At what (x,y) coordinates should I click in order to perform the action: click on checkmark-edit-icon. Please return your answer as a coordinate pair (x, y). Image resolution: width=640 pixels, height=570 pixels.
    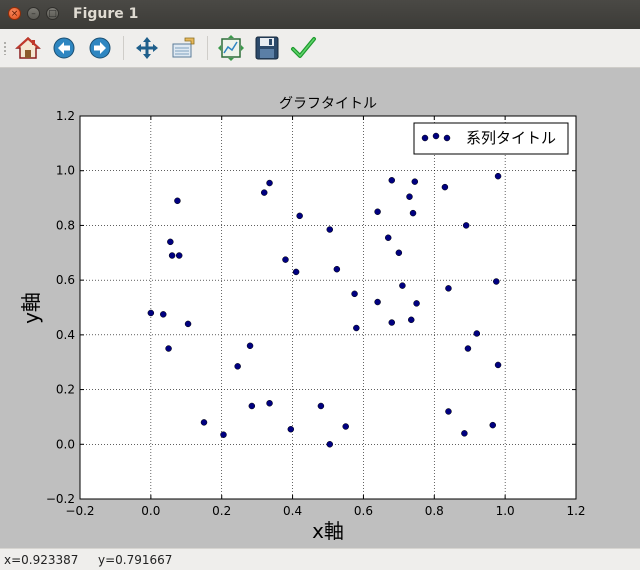
    Looking at the image, I should click on (303, 47).